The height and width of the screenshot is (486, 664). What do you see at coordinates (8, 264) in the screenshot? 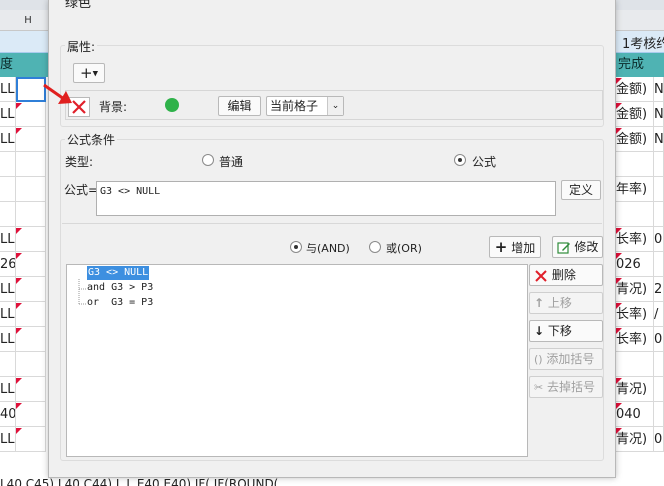
I see `left-cell: 26` at bounding box center [8, 264].